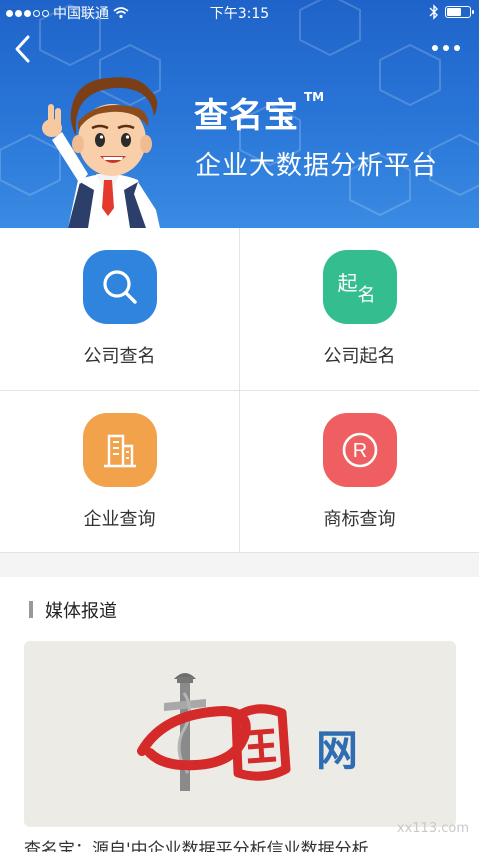 The height and width of the screenshot is (852, 479). Describe the element at coordinates (247, 732) in the screenshot. I see `china-net-logo: 网` at that location.